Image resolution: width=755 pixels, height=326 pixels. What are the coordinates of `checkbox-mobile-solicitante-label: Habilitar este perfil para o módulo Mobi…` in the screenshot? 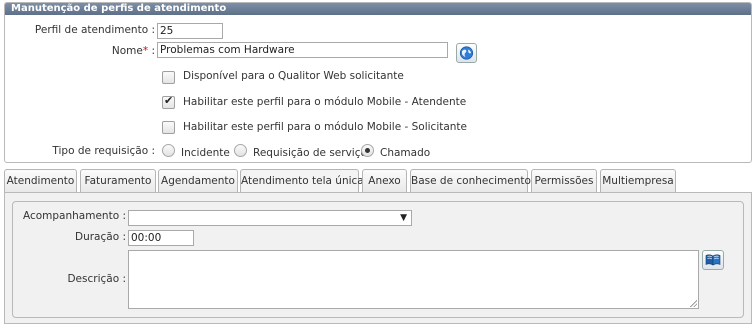 It's located at (325, 127).